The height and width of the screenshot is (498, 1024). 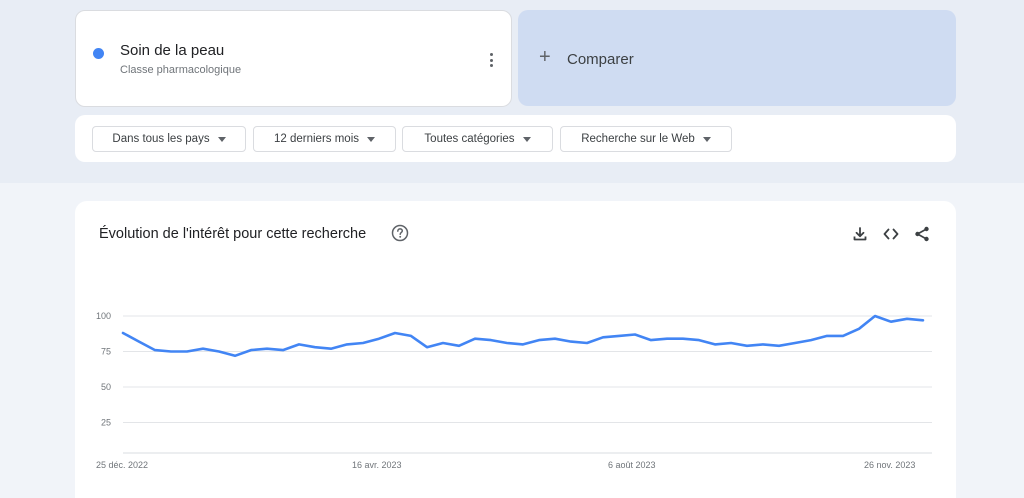 What do you see at coordinates (106, 387) in the screenshot?
I see `y-tick-label: 50` at bounding box center [106, 387].